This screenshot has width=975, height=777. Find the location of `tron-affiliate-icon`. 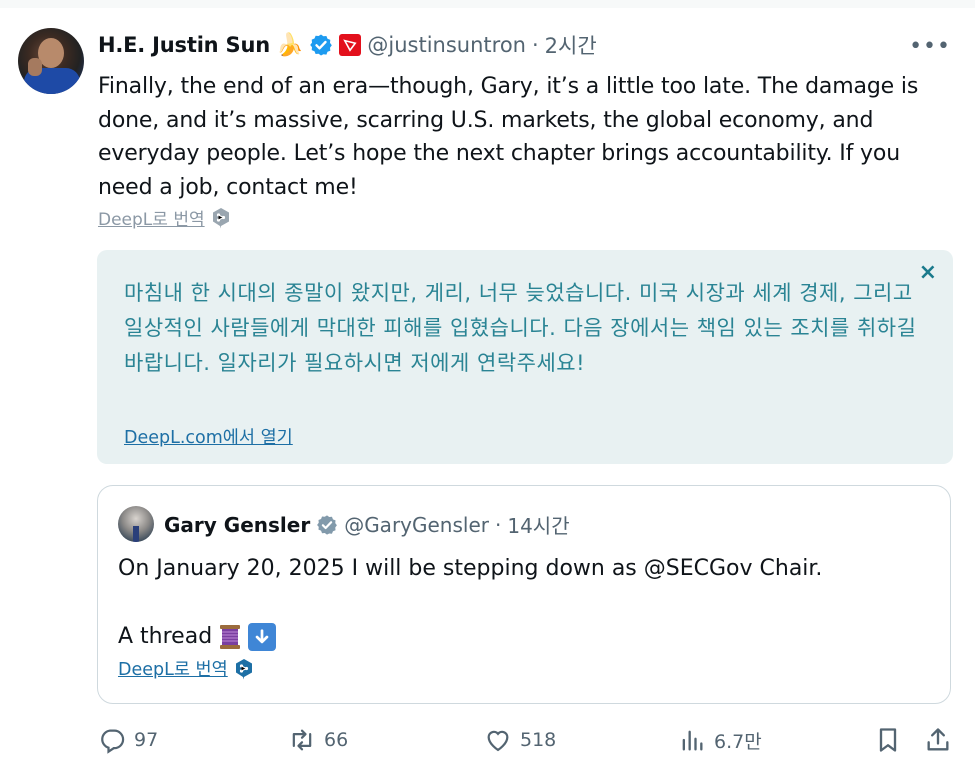

tron-affiliate-icon is located at coordinates (350, 45).